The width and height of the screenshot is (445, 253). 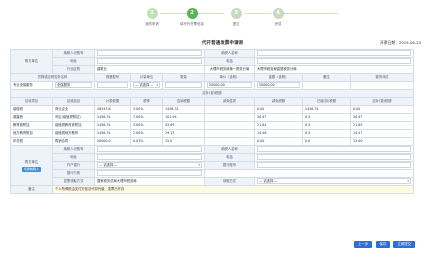 I want to click on switch-taxpayer-button: 切换纳税人, so click(x=31, y=169).